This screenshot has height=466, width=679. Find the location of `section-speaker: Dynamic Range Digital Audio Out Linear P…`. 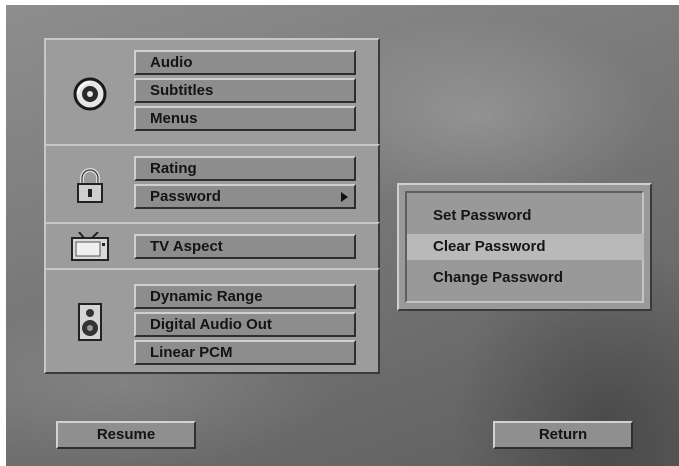

section-speaker: Dynamic Range Digital Audio Out Linear P… is located at coordinates (212, 321).